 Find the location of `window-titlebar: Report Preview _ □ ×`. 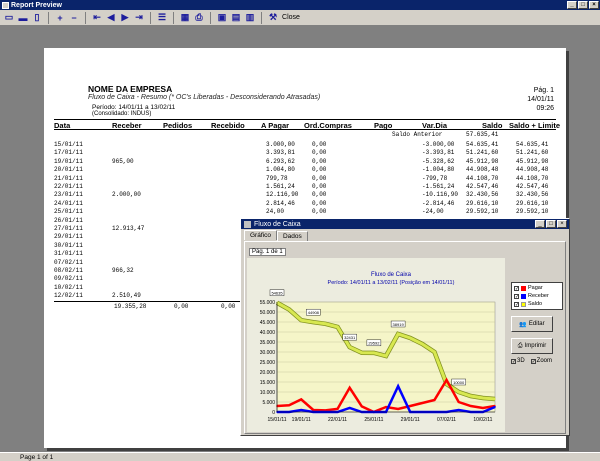

window-titlebar: Report Preview _ □ × is located at coordinates (300, 5).